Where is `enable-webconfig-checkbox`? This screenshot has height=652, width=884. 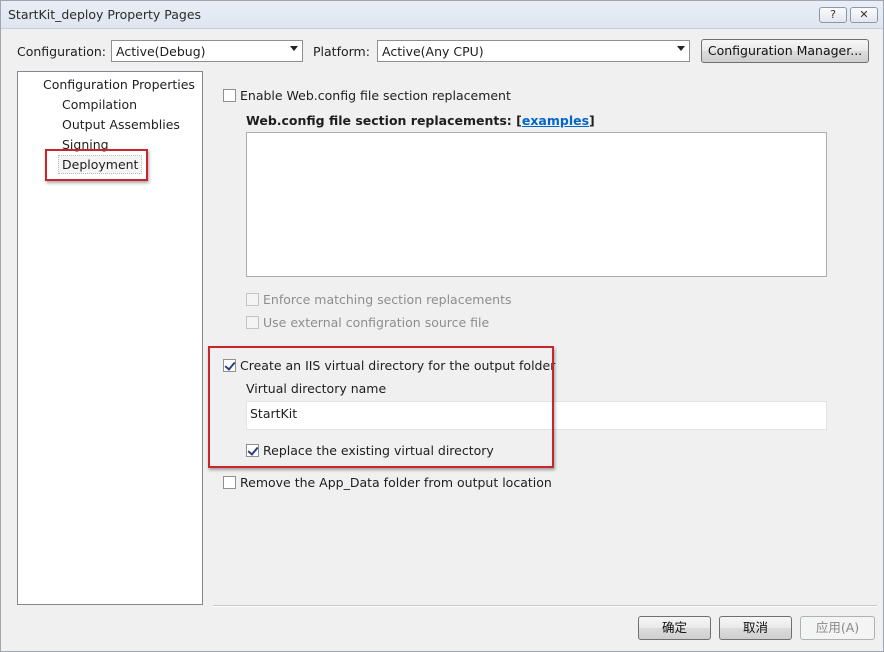 enable-webconfig-checkbox is located at coordinates (229, 95).